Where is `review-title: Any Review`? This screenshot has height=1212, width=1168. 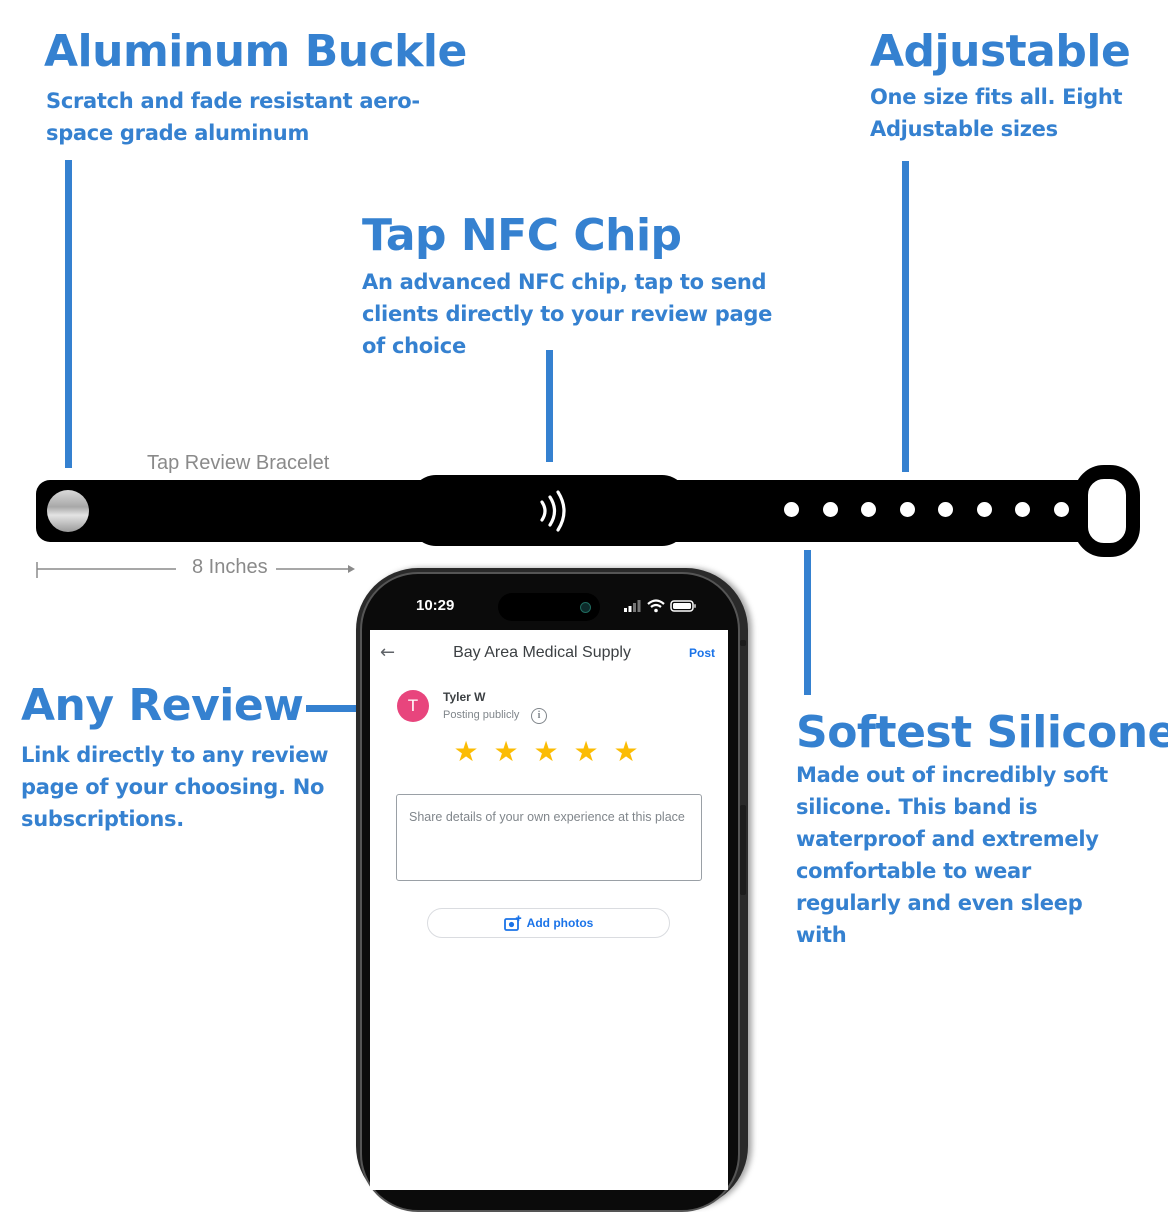
review-title: Any Review is located at coordinates (162, 705).